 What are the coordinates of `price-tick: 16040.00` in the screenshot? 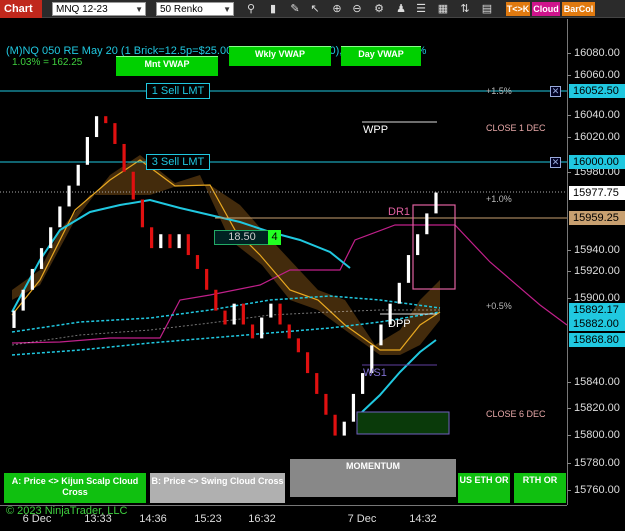 It's located at (593, 115).